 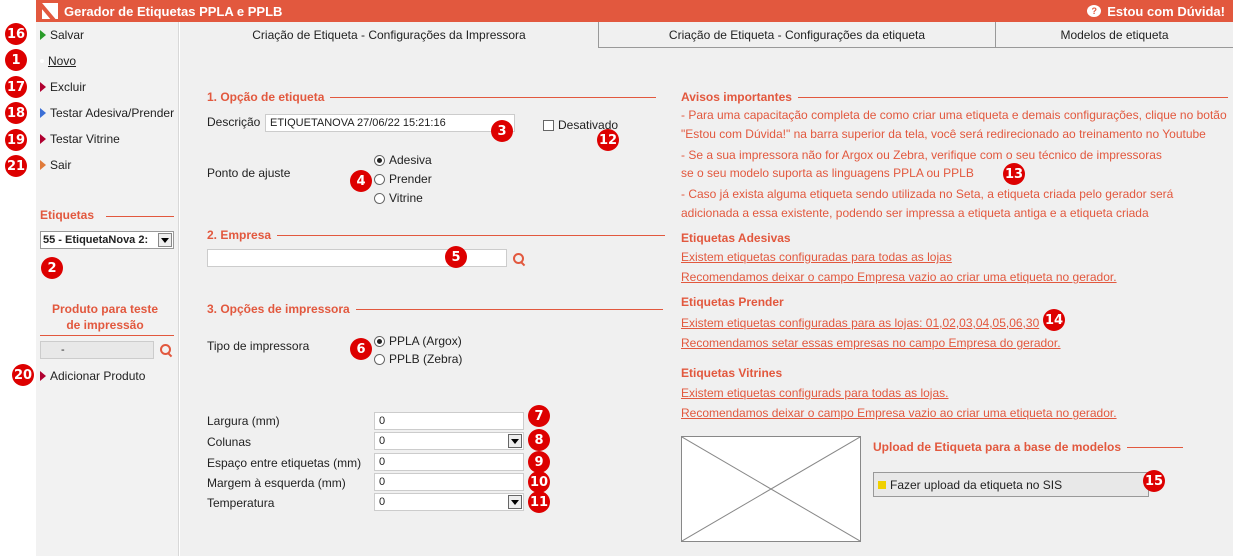 I want to click on upload-button-label: Fazer upload da etiqueta no SIS, so click(x=976, y=484).